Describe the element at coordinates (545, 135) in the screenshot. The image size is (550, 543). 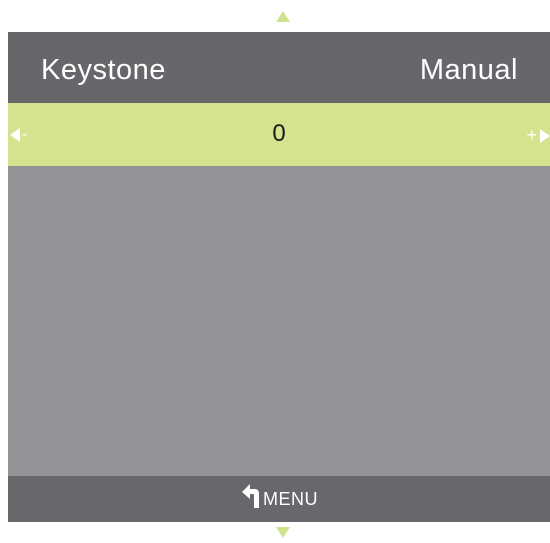
I see `right-arrow-icon` at that location.